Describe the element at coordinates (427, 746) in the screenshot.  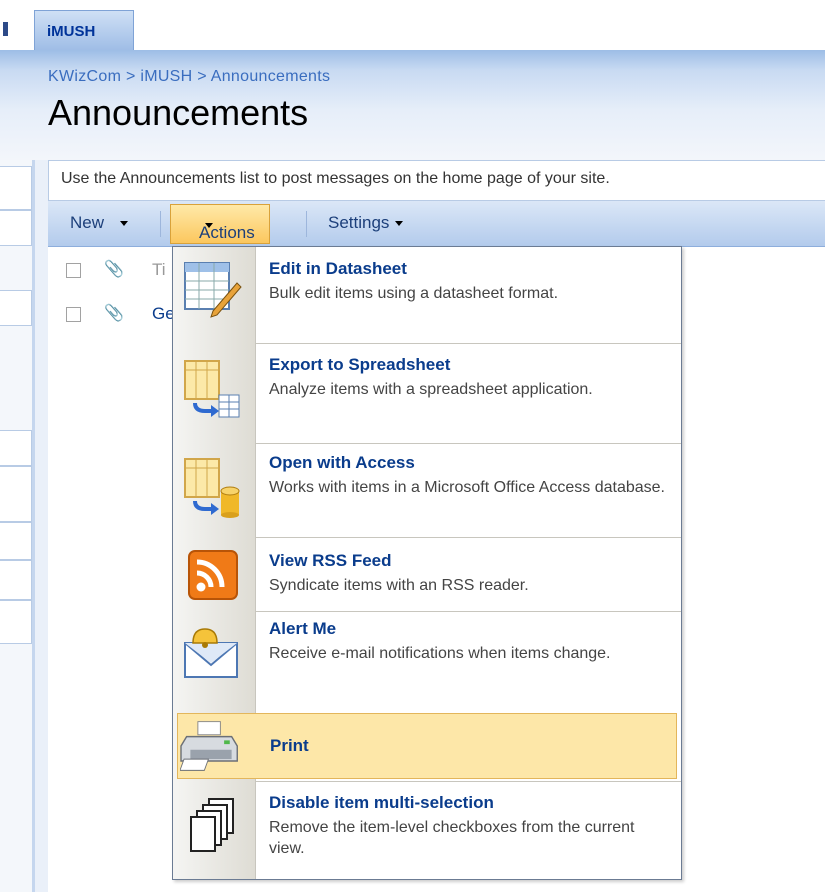
I see `menu-item-print: Print` at that location.